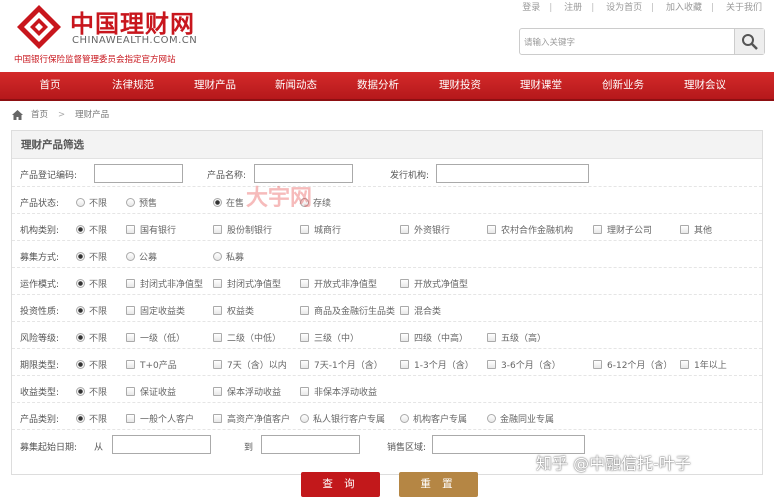 The width and height of the screenshot is (774, 500). Describe the element at coordinates (425, 229) in the screenshot. I see `org-option-foreign: 外资银行` at that location.